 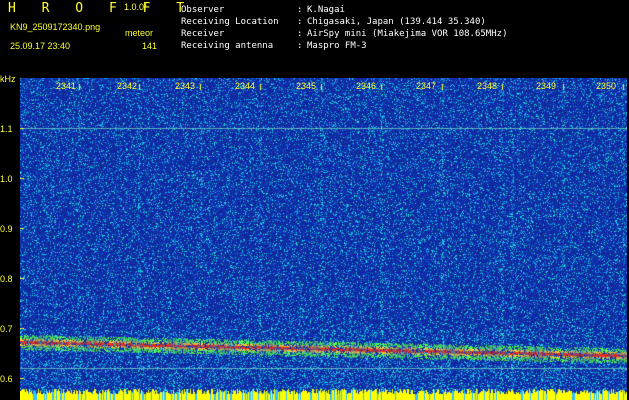 What do you see at coordinates (8, 79) in the screenshot?
I see `y-axis-unit: kHz` at bounding box center [8, 79].